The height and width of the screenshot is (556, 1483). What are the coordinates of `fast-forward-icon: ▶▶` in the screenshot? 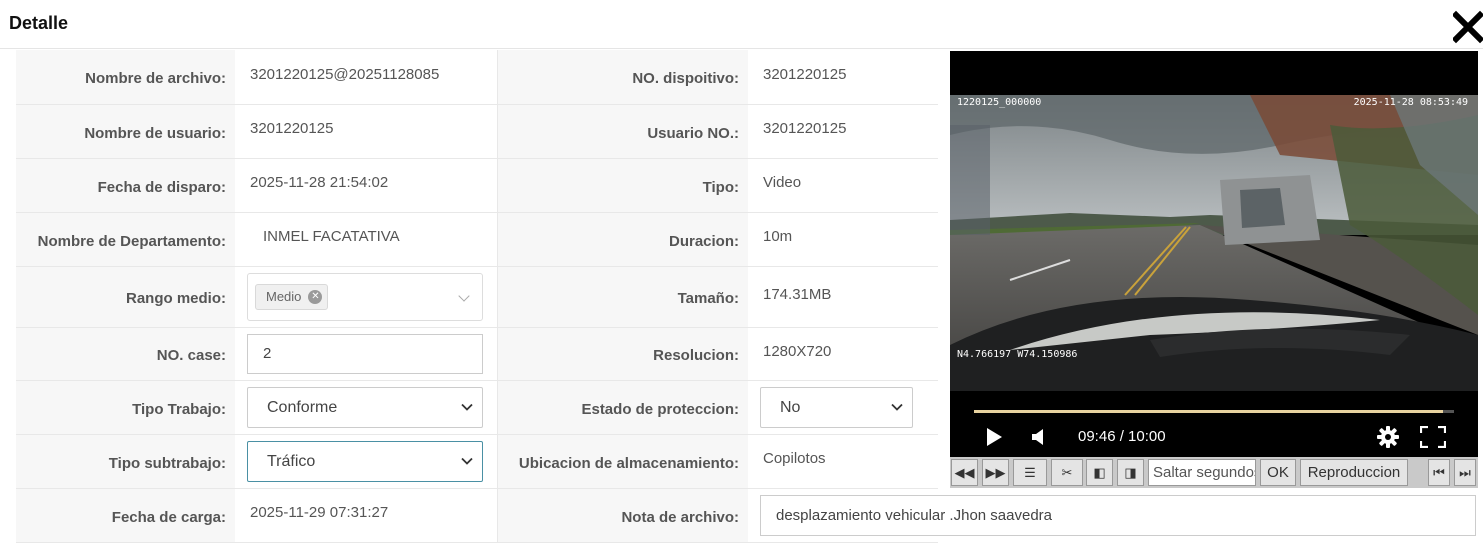 It's located at (995, 472).